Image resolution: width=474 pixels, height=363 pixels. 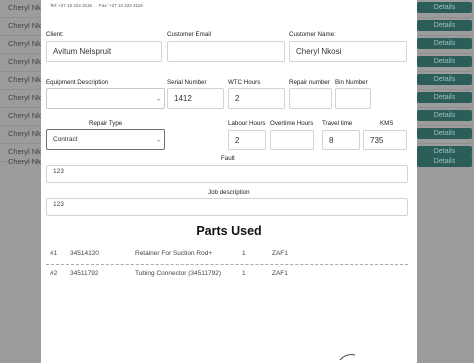 I want to click on serial-number-field: 1412, so click(x=195, y=98).